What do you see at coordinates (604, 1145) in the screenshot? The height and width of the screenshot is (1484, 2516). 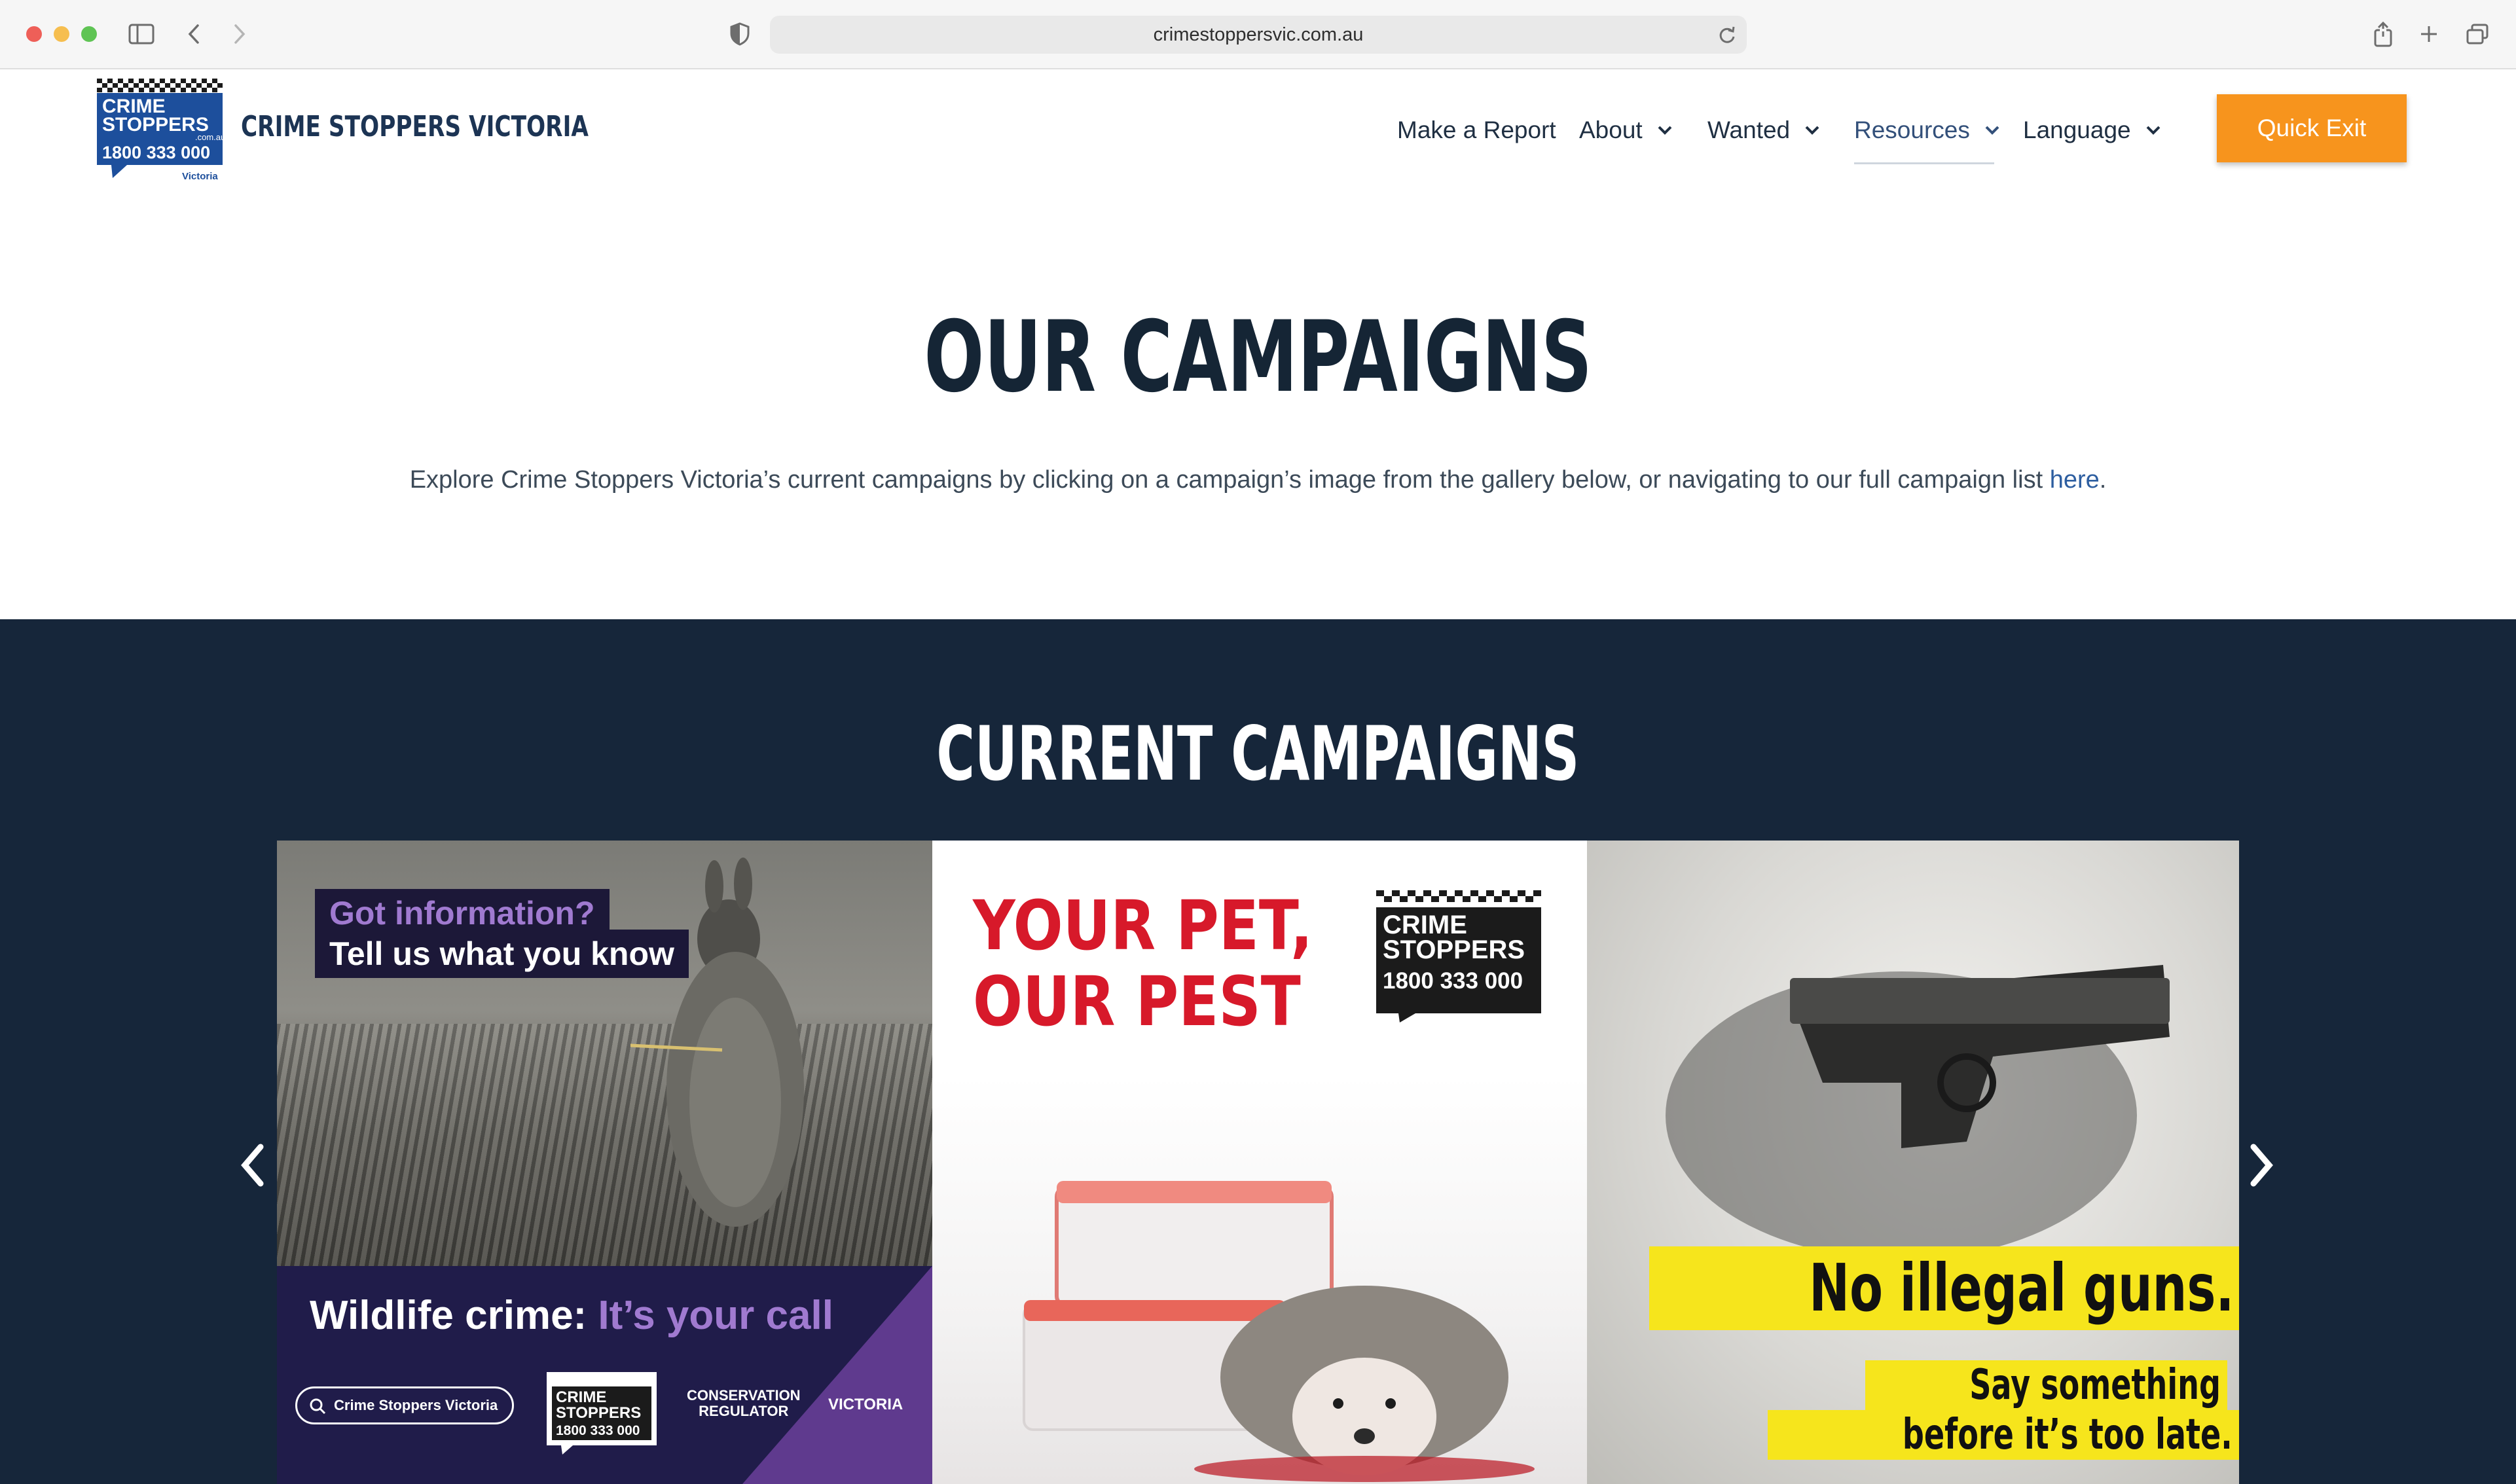 I see `grass-texture` at bounding box center [604, 1145].